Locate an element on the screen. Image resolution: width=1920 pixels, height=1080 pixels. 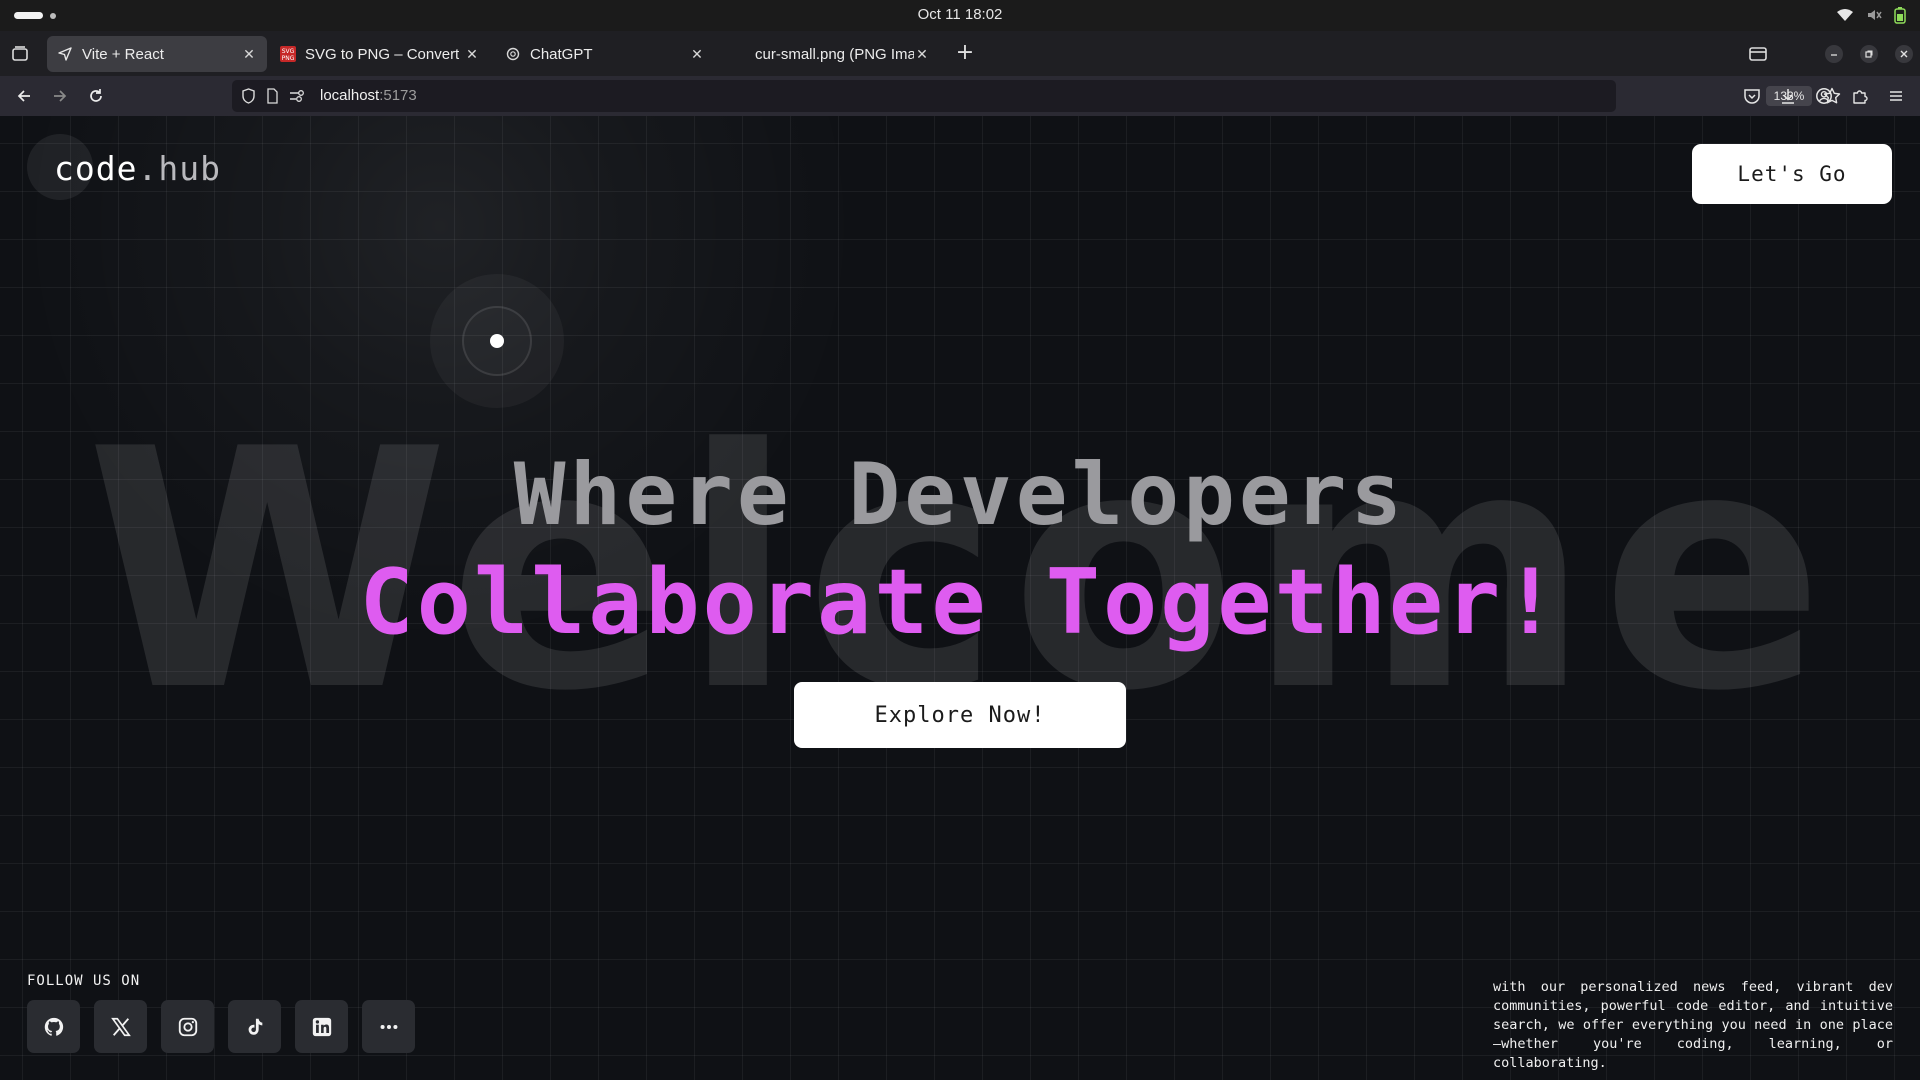
wifi-icon is located at coordinates (1845, 15).